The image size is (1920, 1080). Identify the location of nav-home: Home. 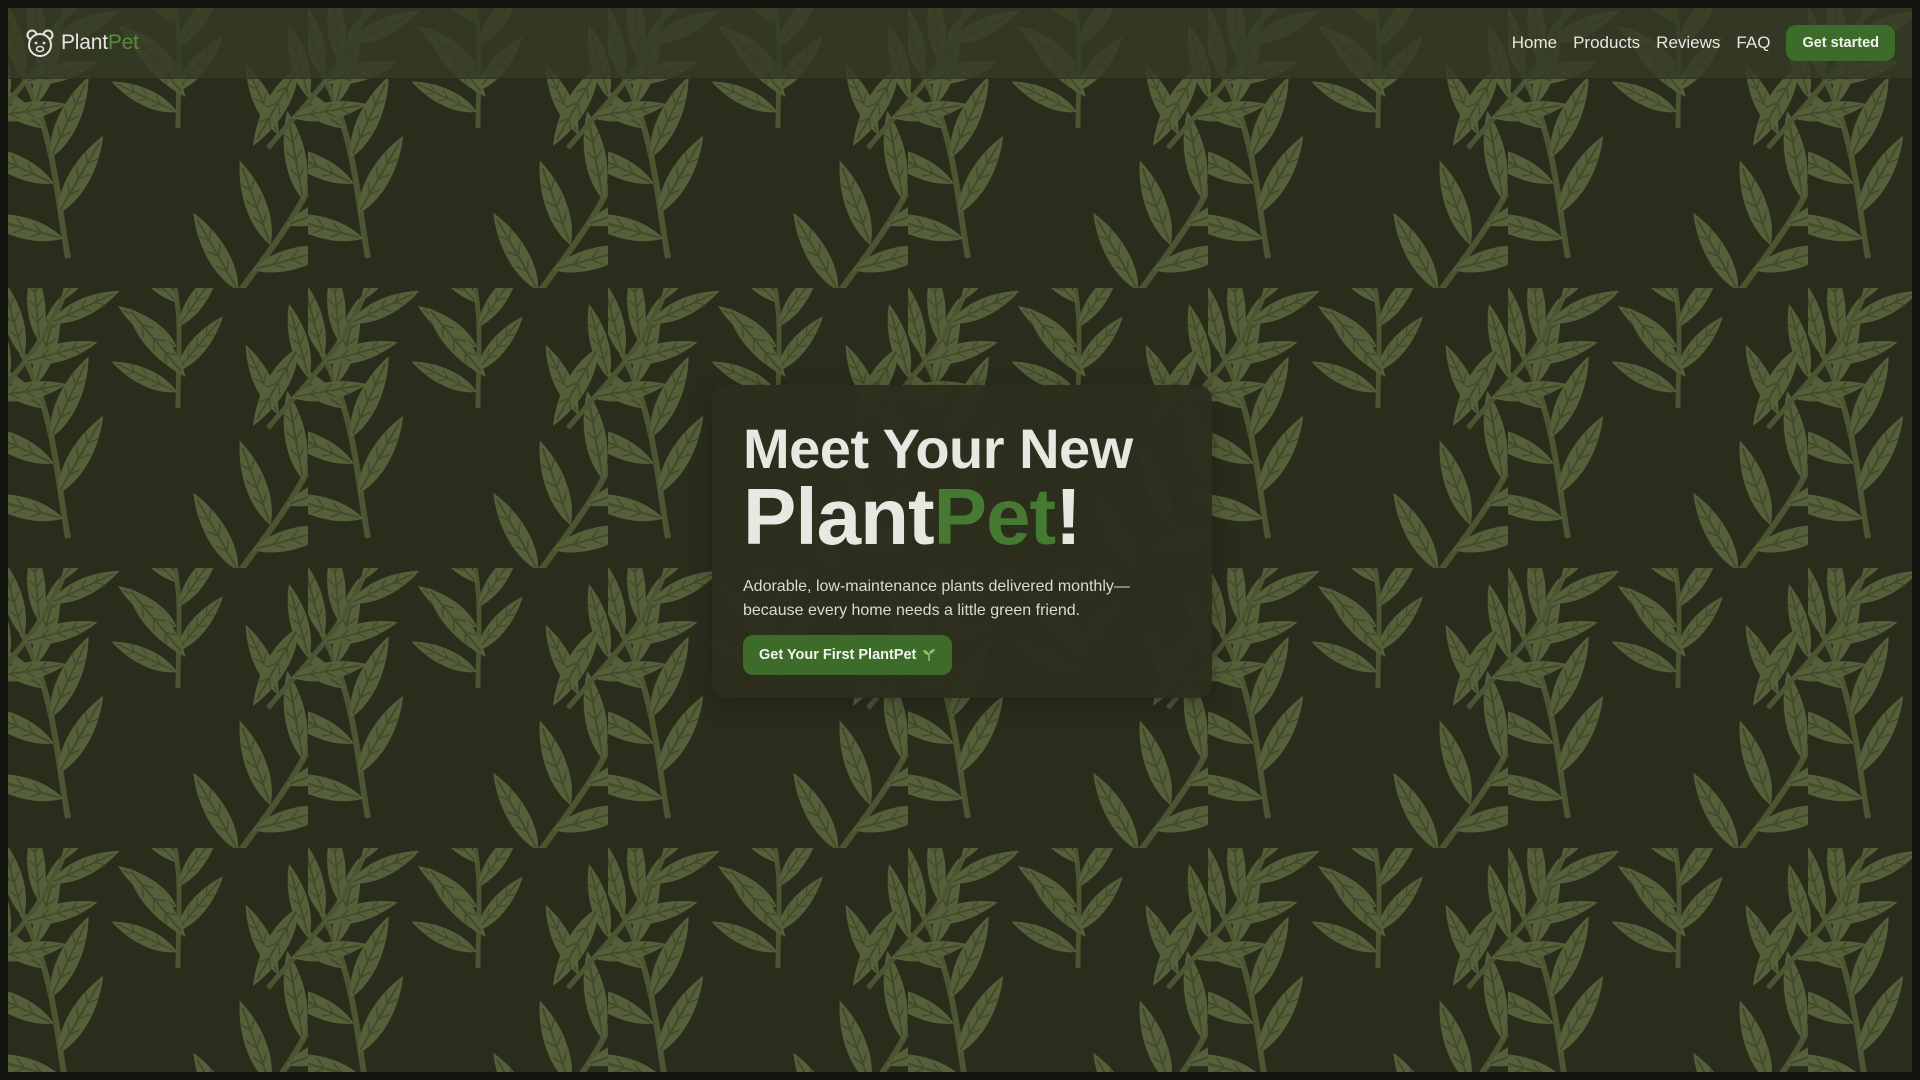
(1534, 43).